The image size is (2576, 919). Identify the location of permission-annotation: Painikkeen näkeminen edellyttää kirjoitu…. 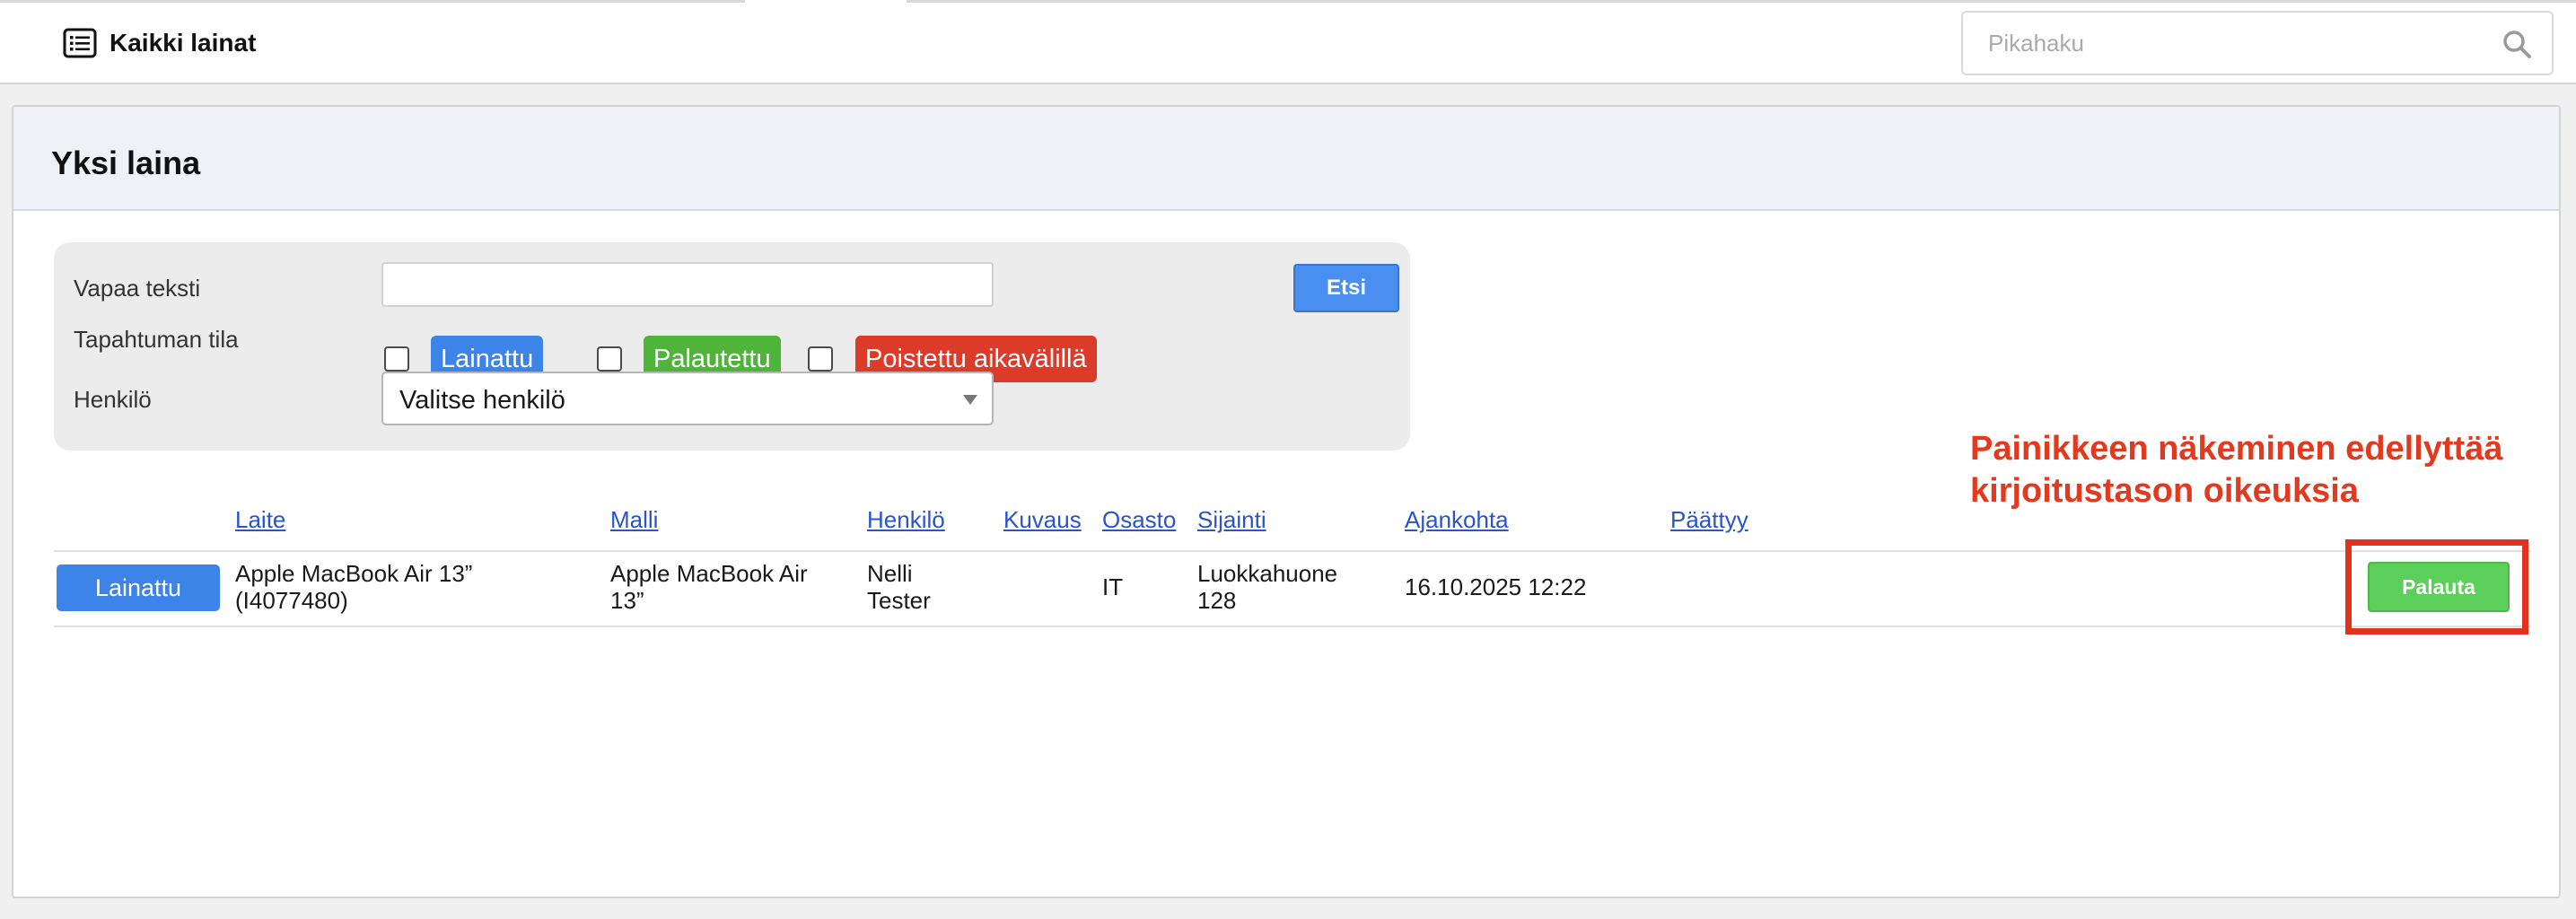
(2253, 470).